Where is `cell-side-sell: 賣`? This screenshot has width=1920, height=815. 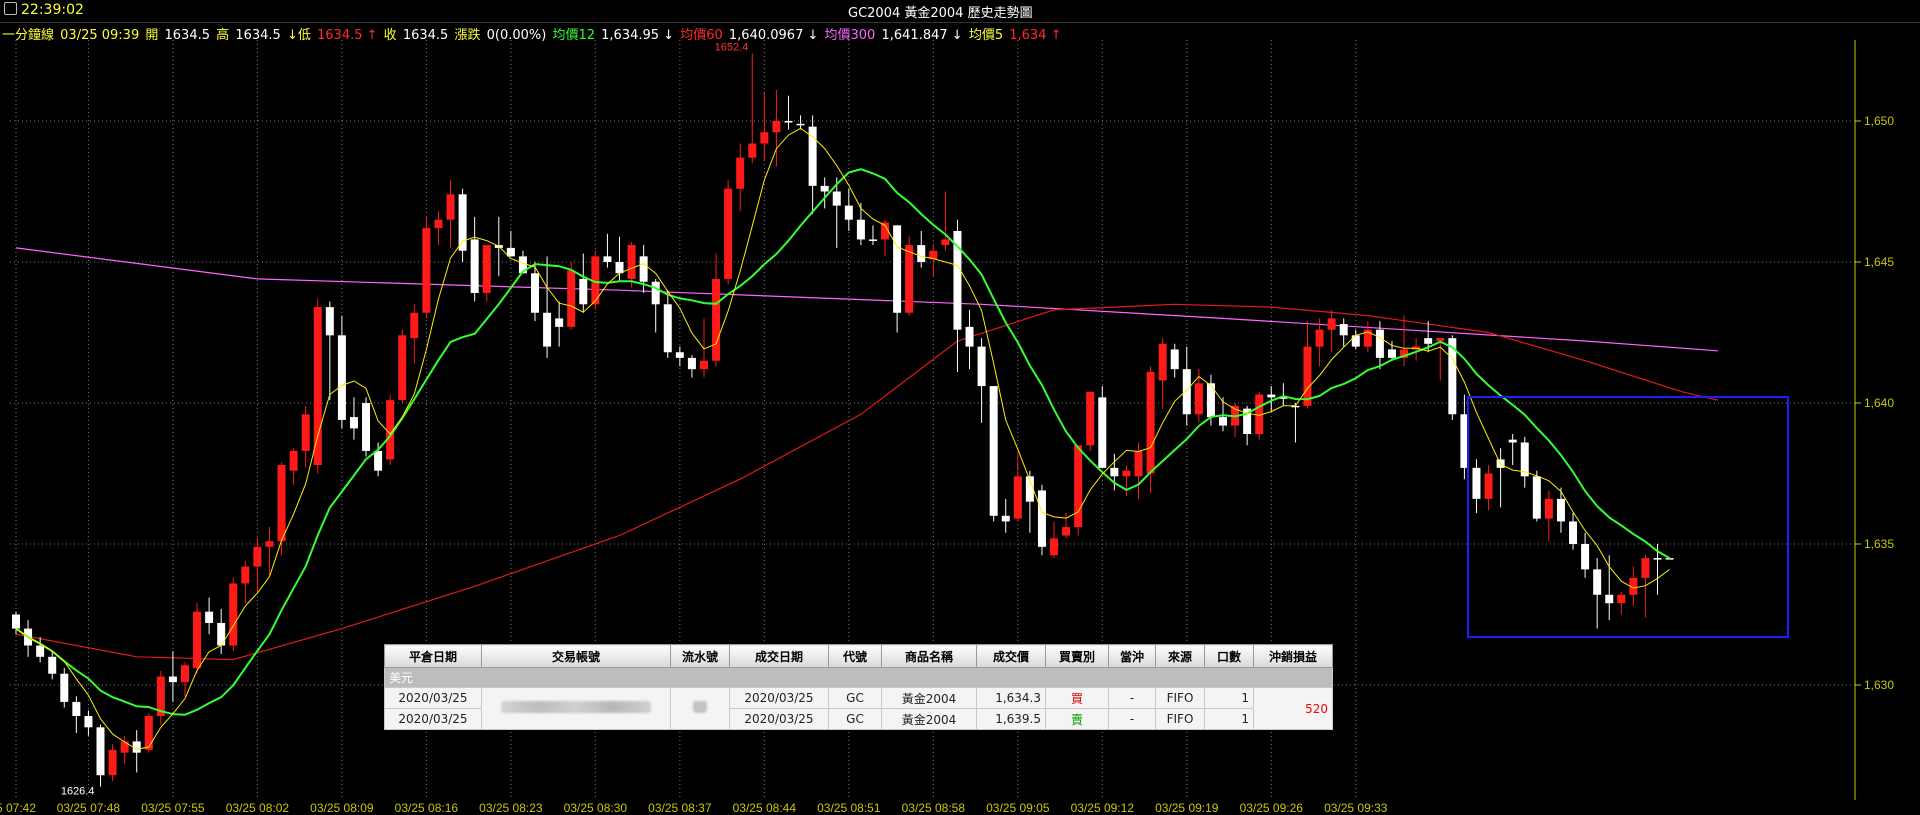 cell-side-sell: 賣 is located at coordinates (1077, 719).